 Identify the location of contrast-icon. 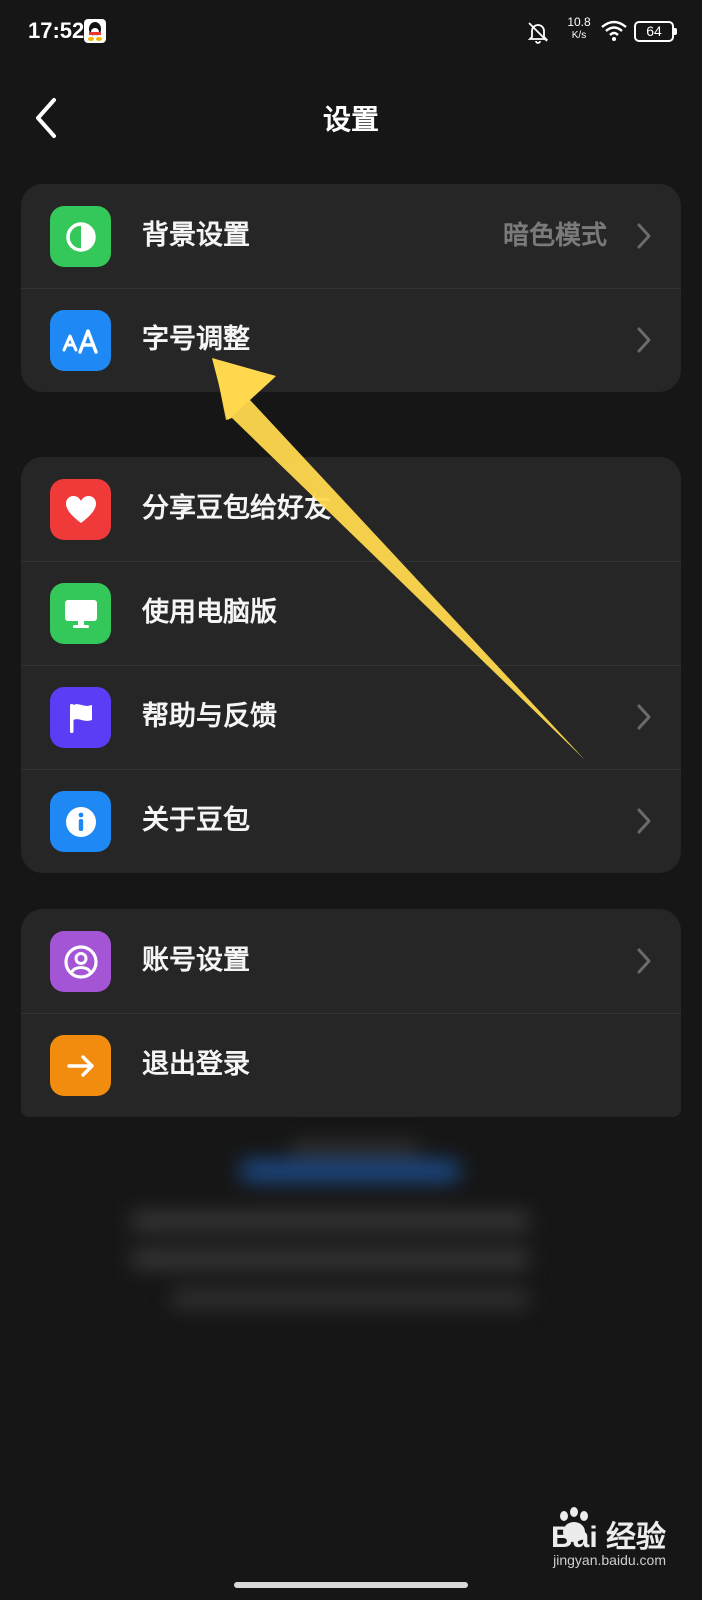
(80, 236).